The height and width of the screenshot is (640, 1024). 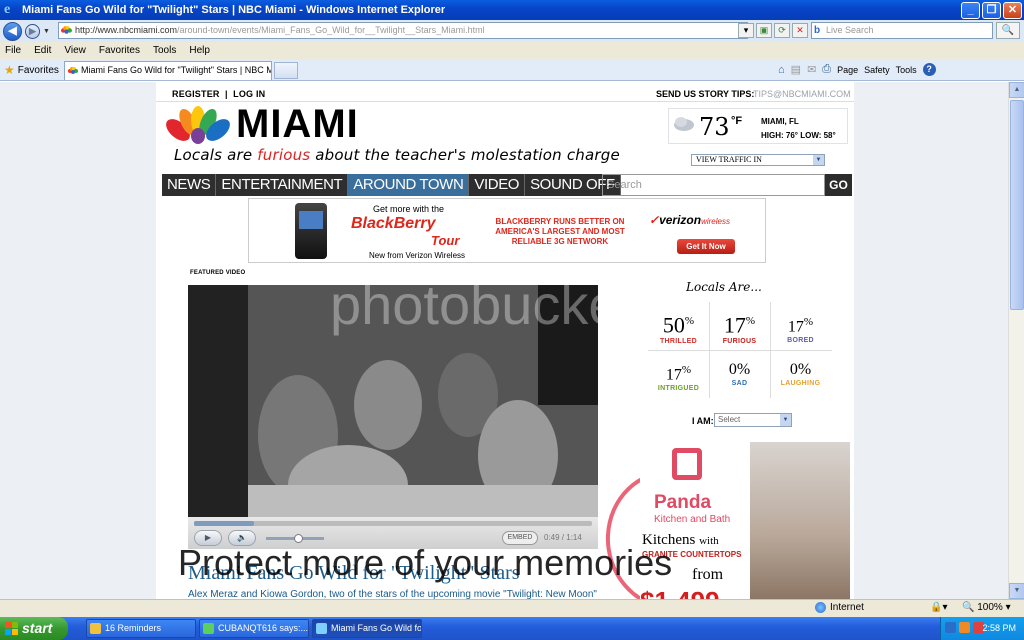 I want to click on i-am-select: Select ▼, so click(x=753, y=420).